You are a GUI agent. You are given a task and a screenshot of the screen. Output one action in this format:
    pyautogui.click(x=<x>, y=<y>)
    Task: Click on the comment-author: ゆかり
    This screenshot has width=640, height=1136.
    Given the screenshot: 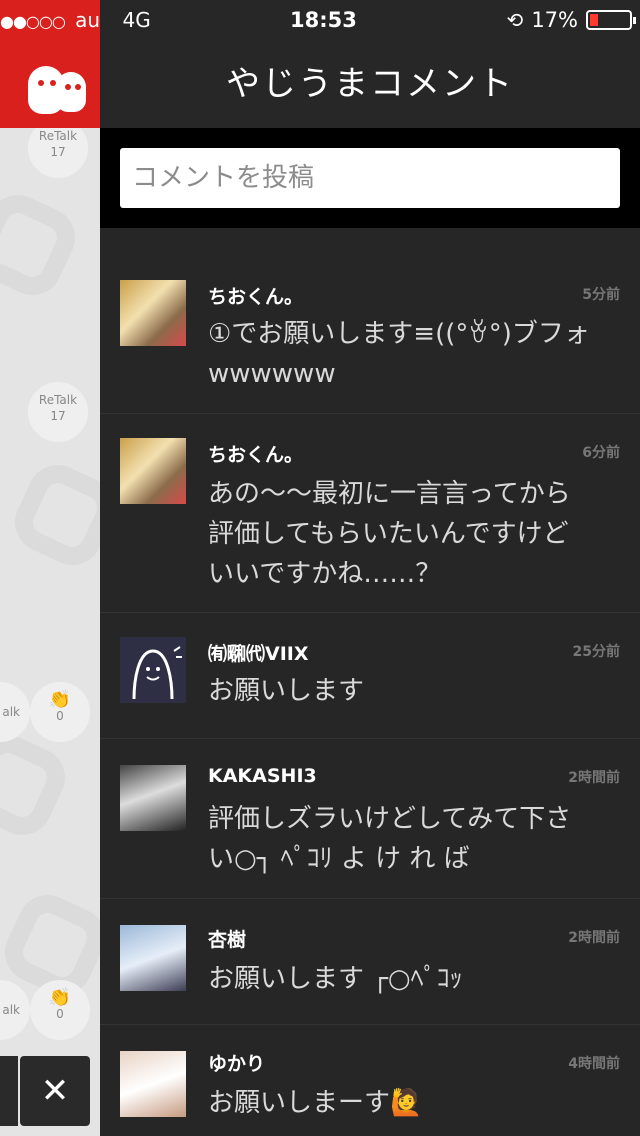 What is the action you would take?
    pyautogui.click(x=236, y=1062)
    